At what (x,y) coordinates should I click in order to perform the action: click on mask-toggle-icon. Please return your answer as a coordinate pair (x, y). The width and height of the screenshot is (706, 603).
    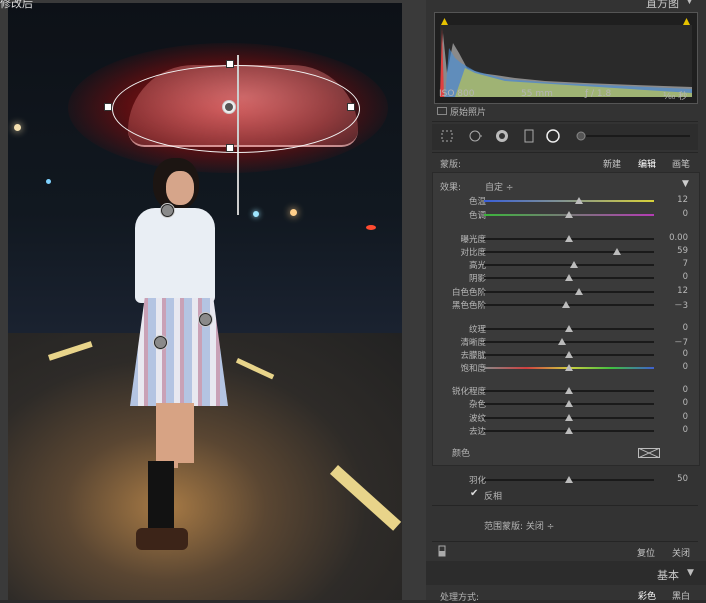
    Looking at the image, I should click on (442, 551).